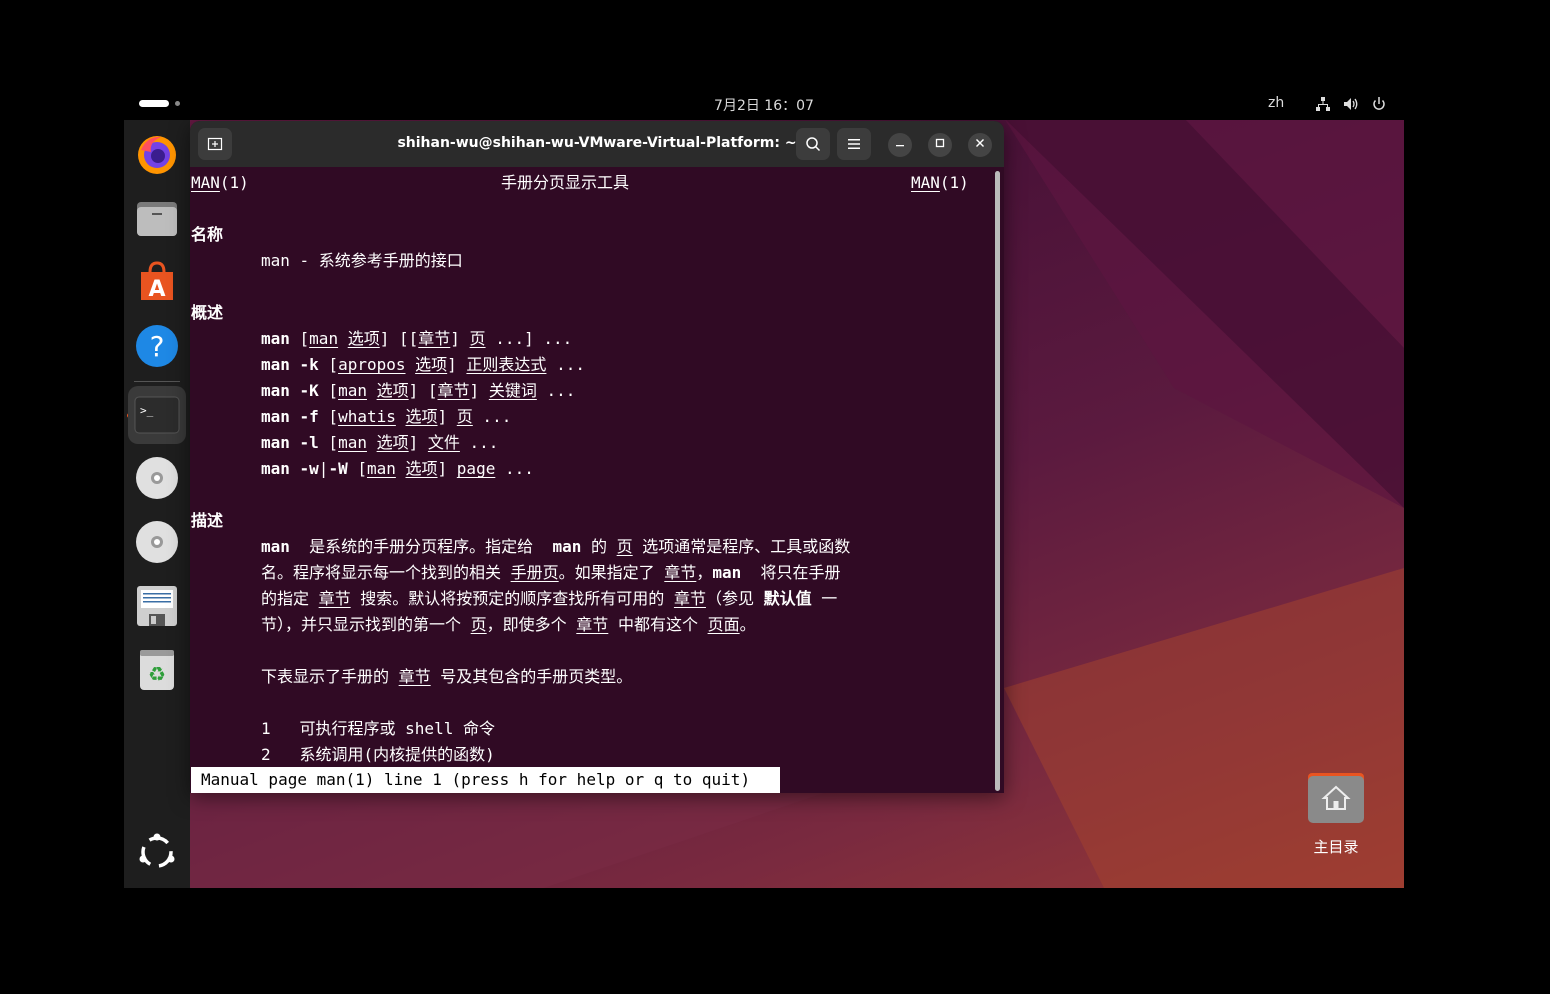  I want to click on maximize-button, so click(940, 145).